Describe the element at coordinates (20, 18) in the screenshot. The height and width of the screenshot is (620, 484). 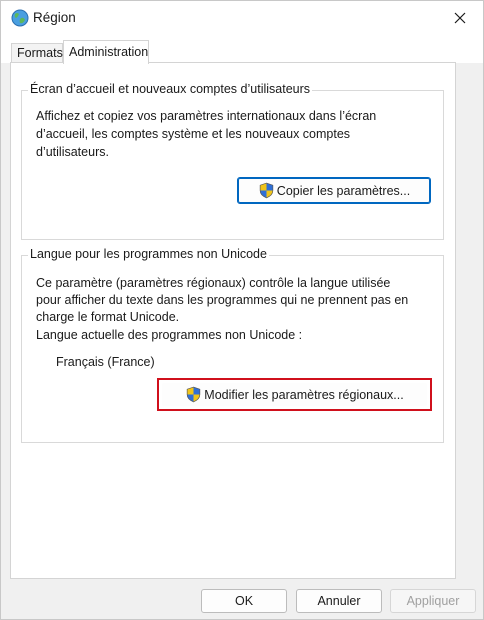
I see `globe-icon` at that location.